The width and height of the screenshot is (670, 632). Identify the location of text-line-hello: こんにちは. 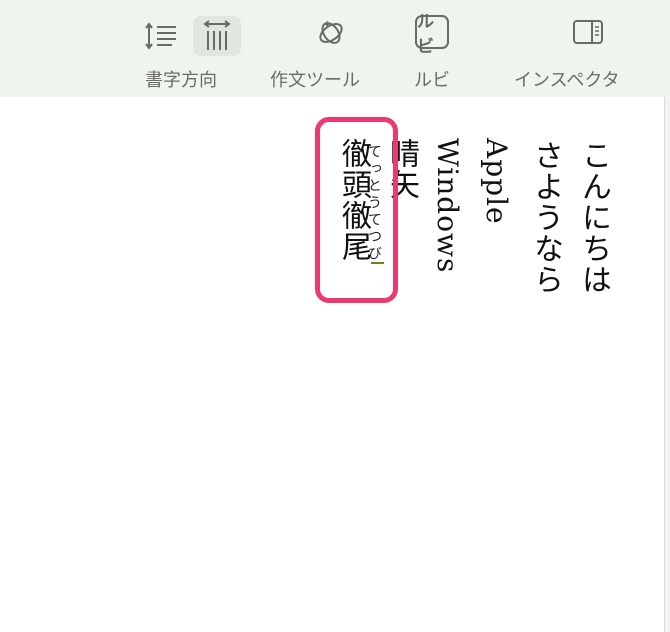
(593, 217).